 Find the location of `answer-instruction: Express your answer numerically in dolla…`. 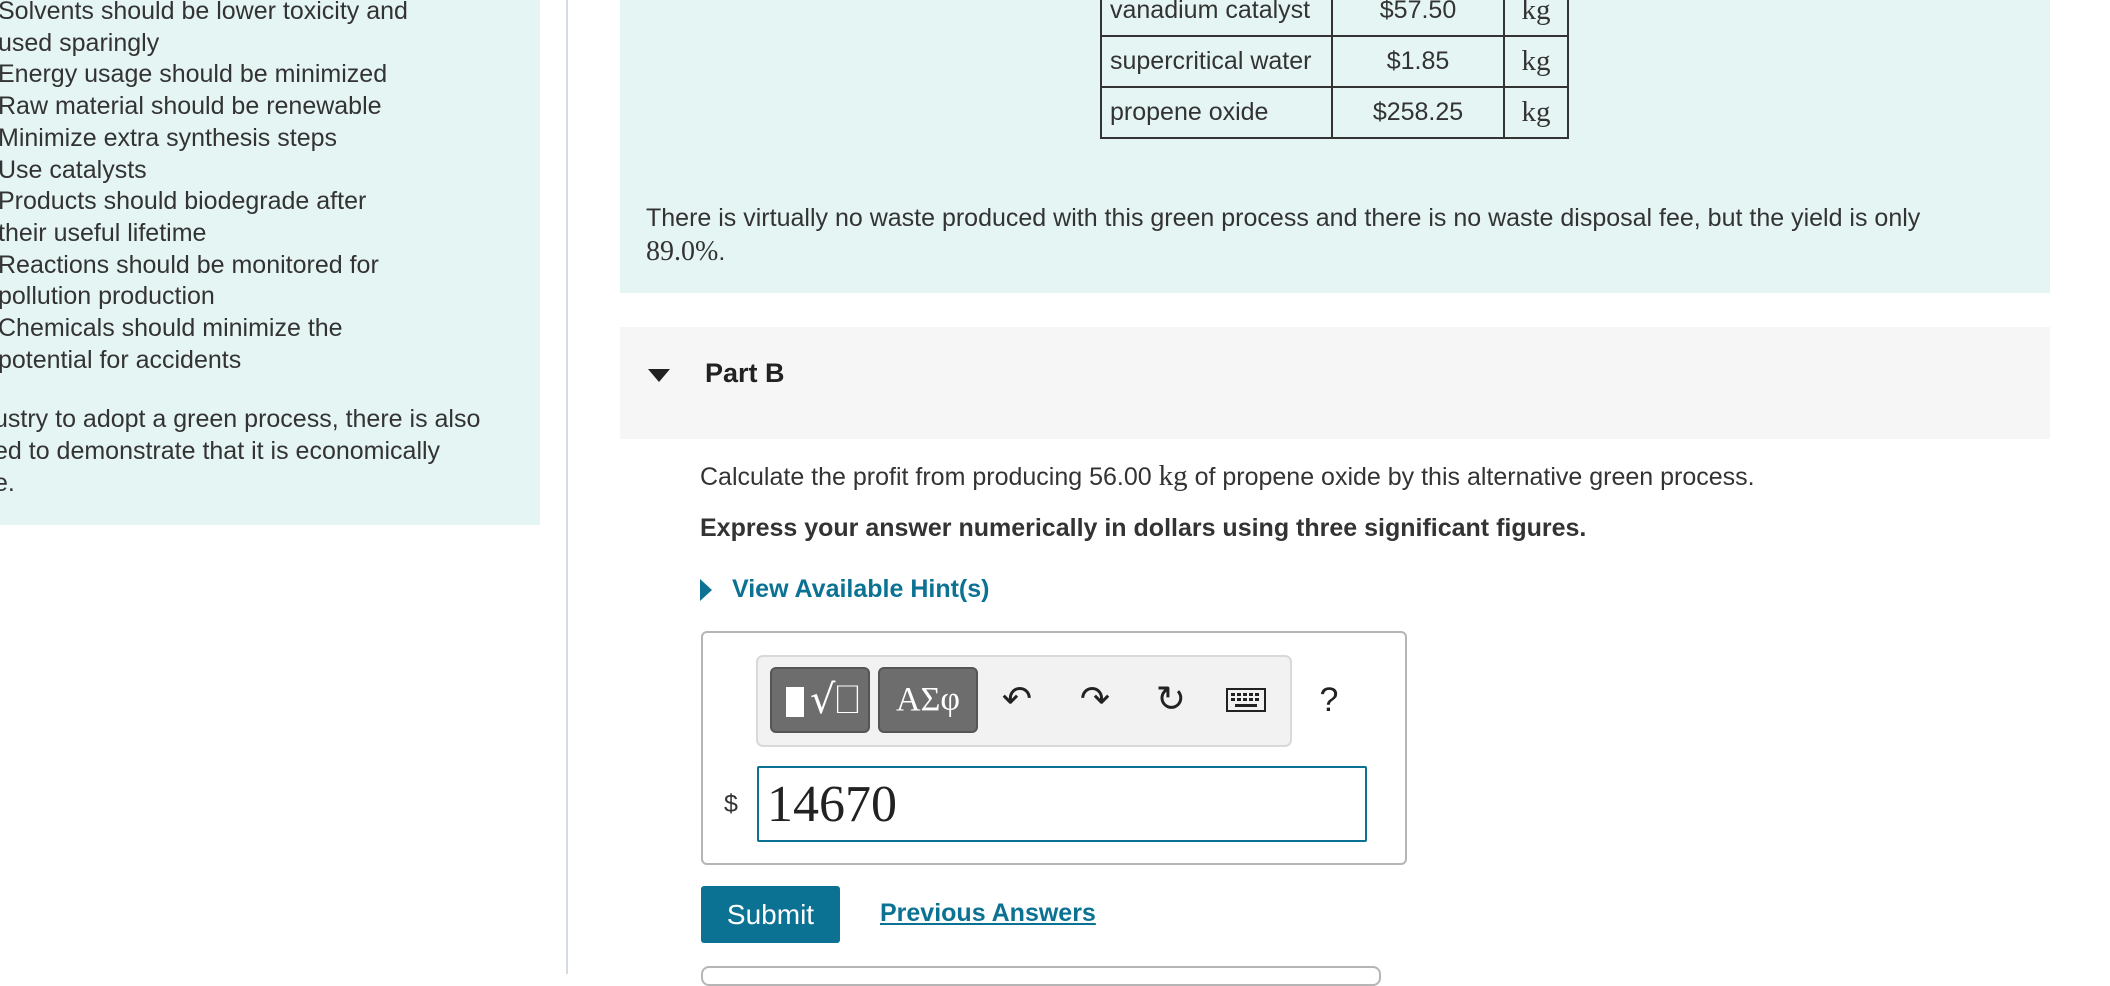

answer-instruction: Express your answer numerically in dolla… is located at coordinates (1143, 528).